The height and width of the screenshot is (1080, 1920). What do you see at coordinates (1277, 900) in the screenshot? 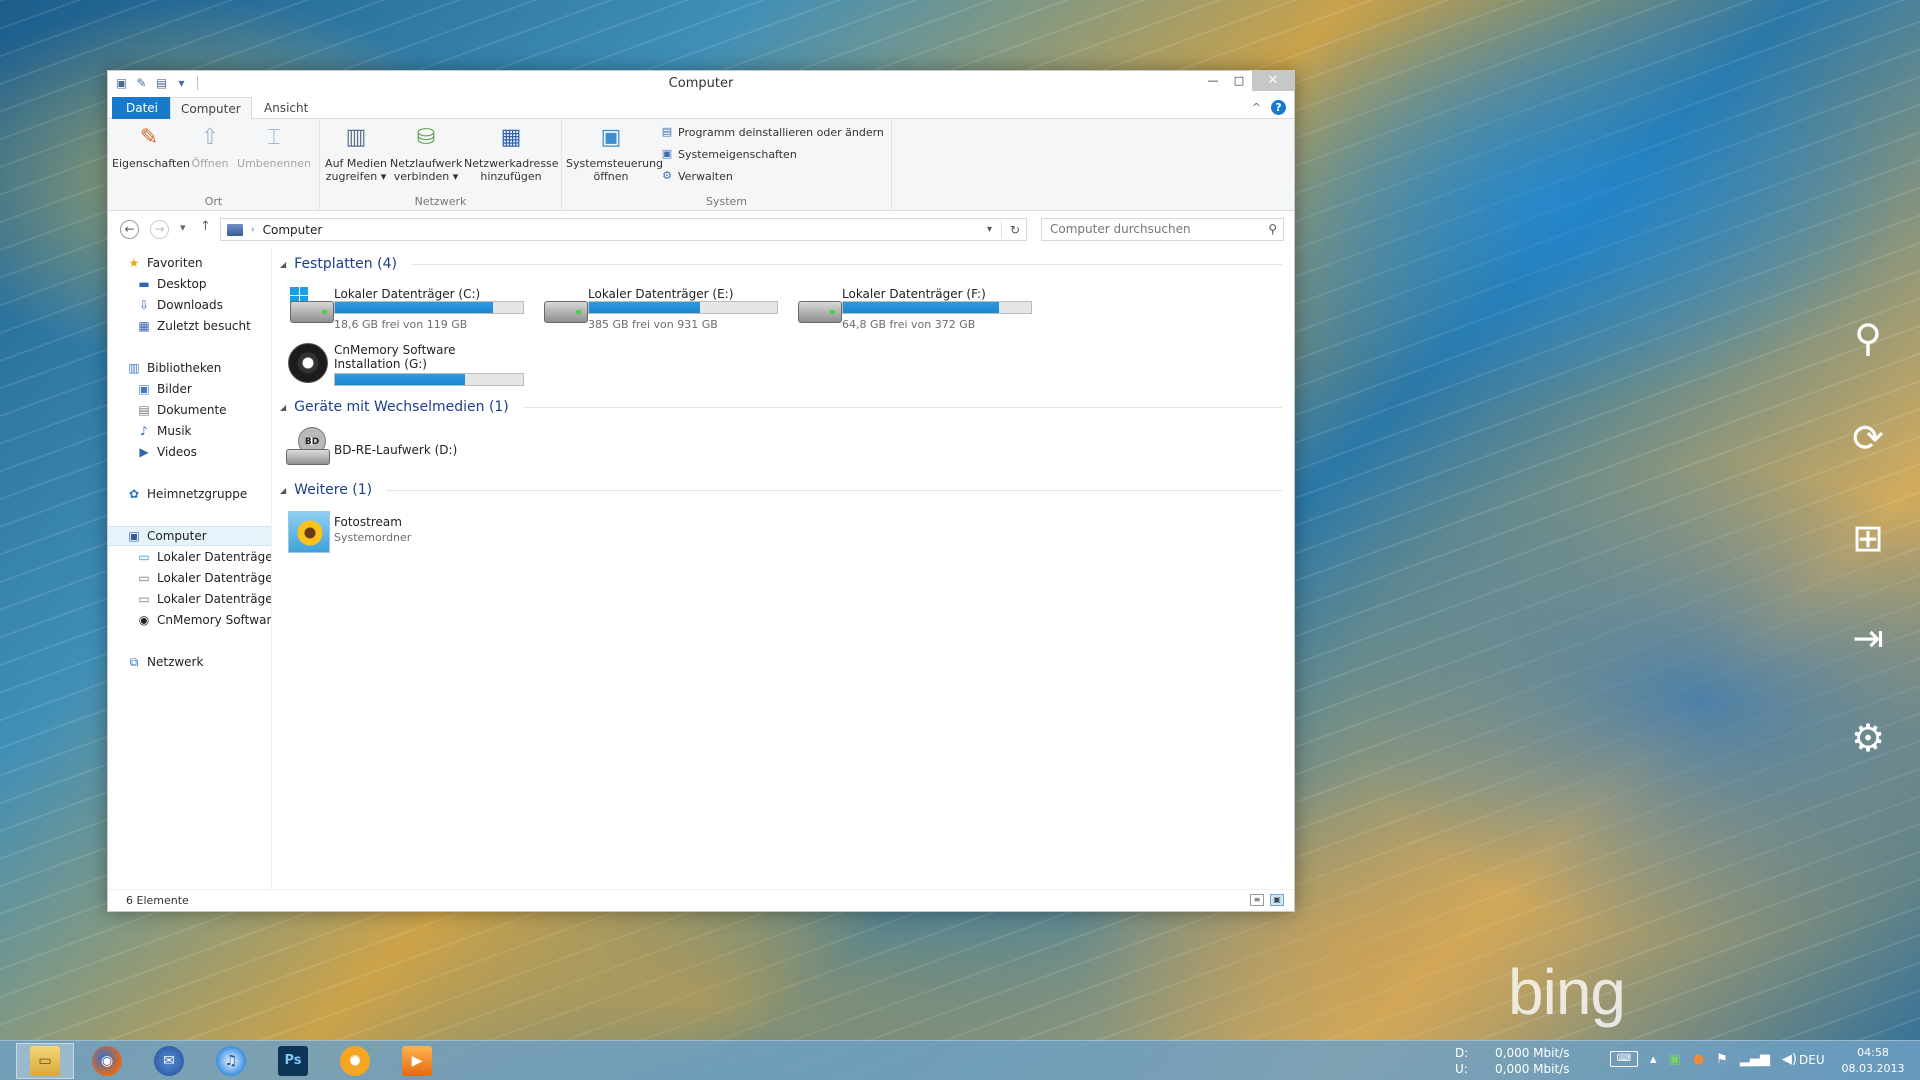
I see `large-icons-view-icon: ▣` at bounding box center [1277, 900].